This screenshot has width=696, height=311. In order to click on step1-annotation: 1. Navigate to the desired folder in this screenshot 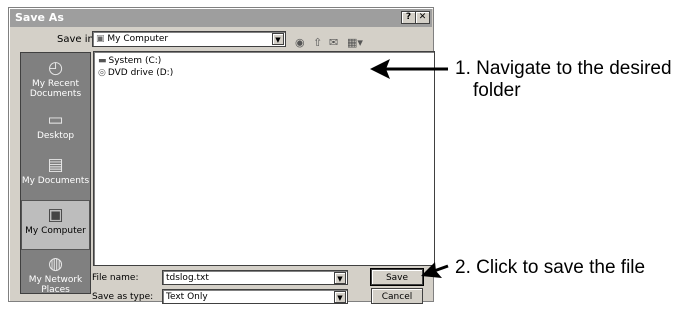, I will do `click(563, 80)`.